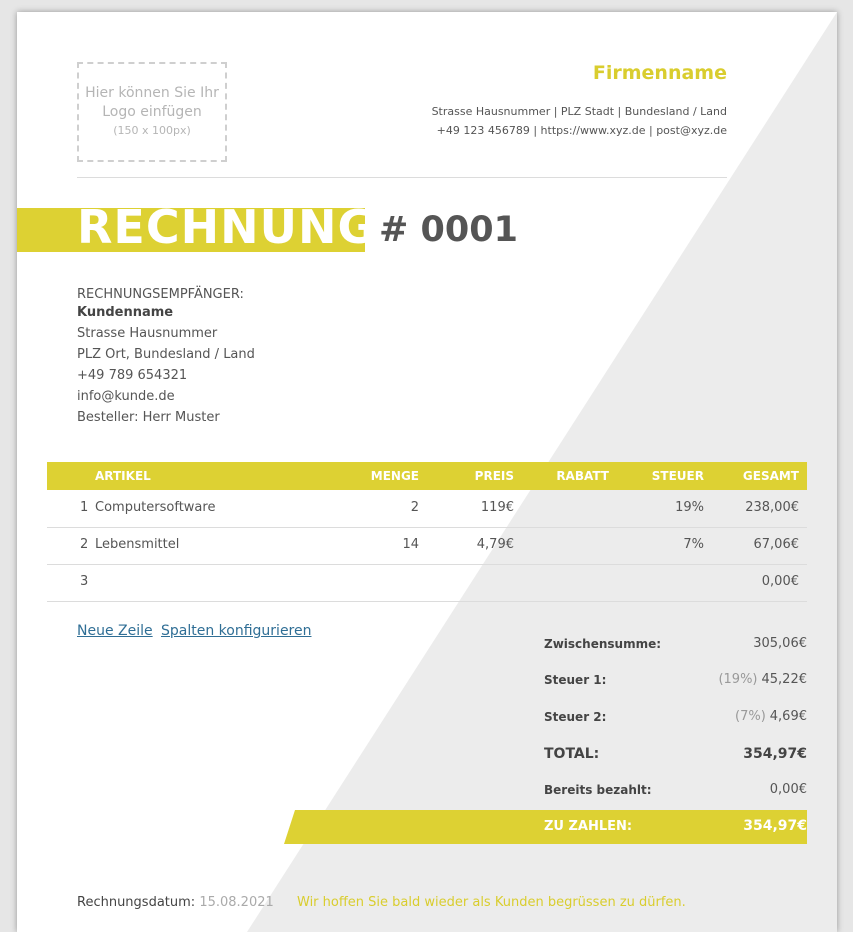  What do you see at coordinates (788, 789) in the screenshot?
I see `paid-value: 0,00€` at bounding box center [788, 789].